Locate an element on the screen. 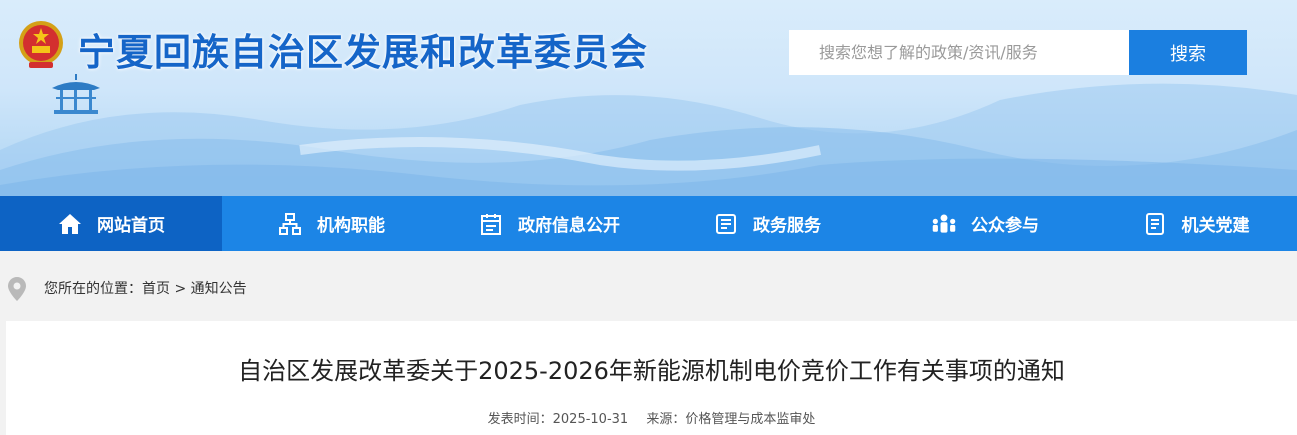 This screenshot has height=435, width=1297. nav-item-info-public: 政府信息公开 is located at coordinates (549, 223).